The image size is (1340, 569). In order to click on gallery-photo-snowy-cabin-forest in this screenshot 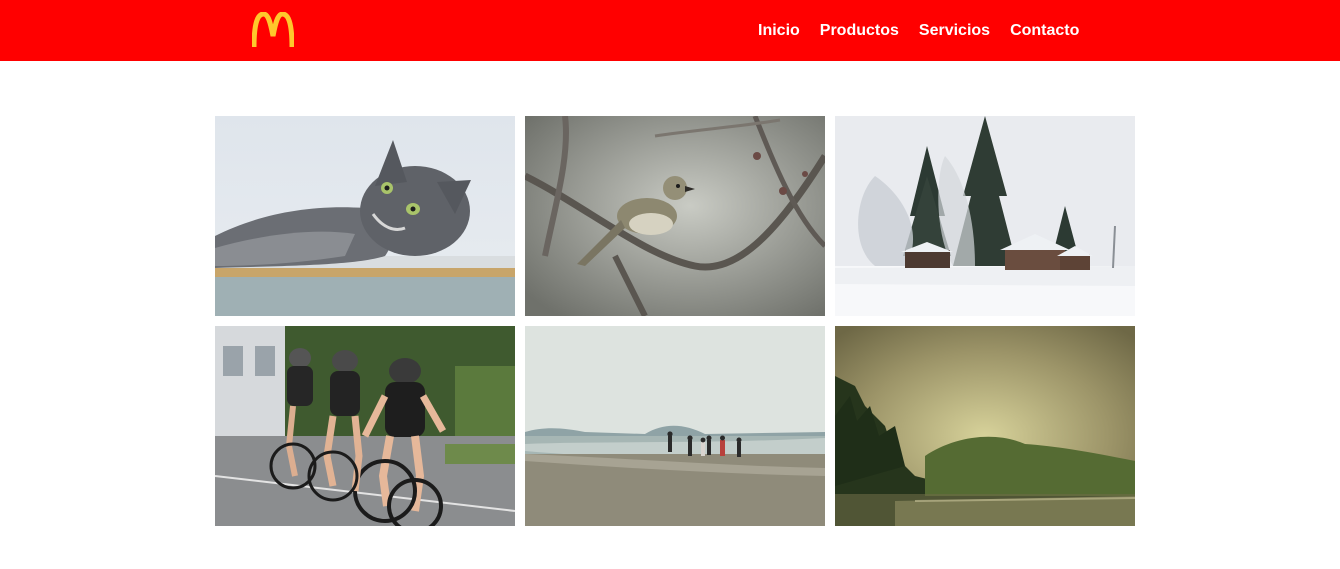, I will do `click(985, 216)`.